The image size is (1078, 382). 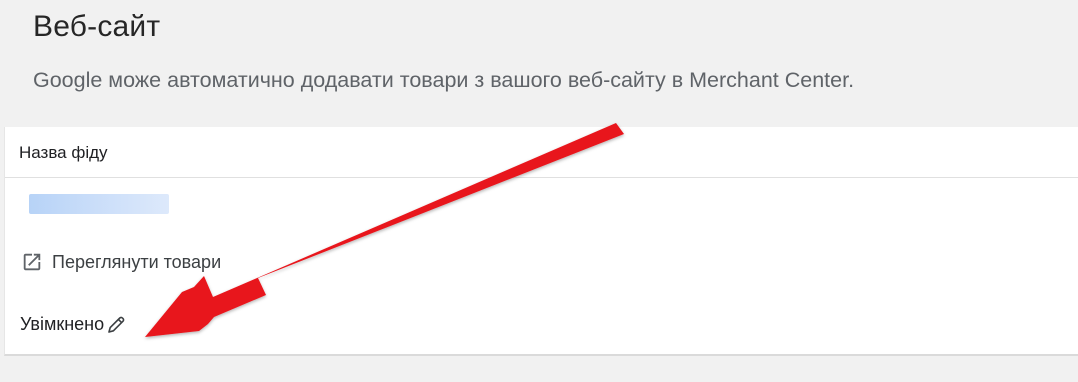 What do you see at coordinates (116, 324) in the screenshot?
I see `pencil-icon` at bounding box center [116, 324].